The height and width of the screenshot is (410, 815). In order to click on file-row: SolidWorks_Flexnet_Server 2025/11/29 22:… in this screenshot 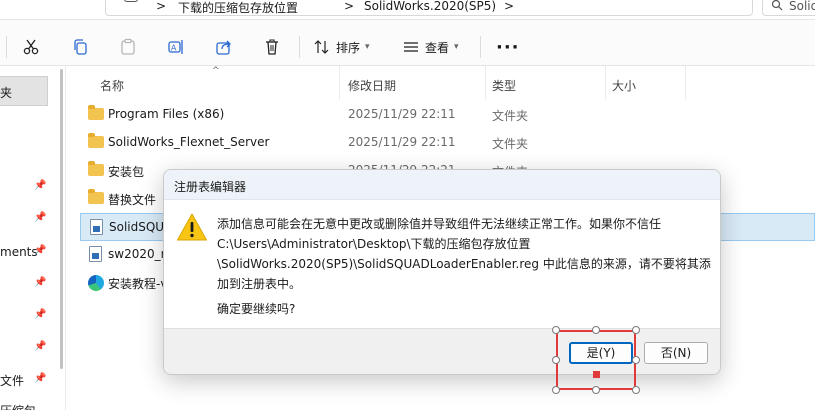, I will do `click(447, 143)`.